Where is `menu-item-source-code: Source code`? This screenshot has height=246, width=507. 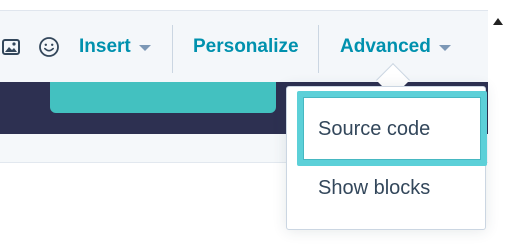 menu-item-source-code: Source code is located at coordinates (374, 129).